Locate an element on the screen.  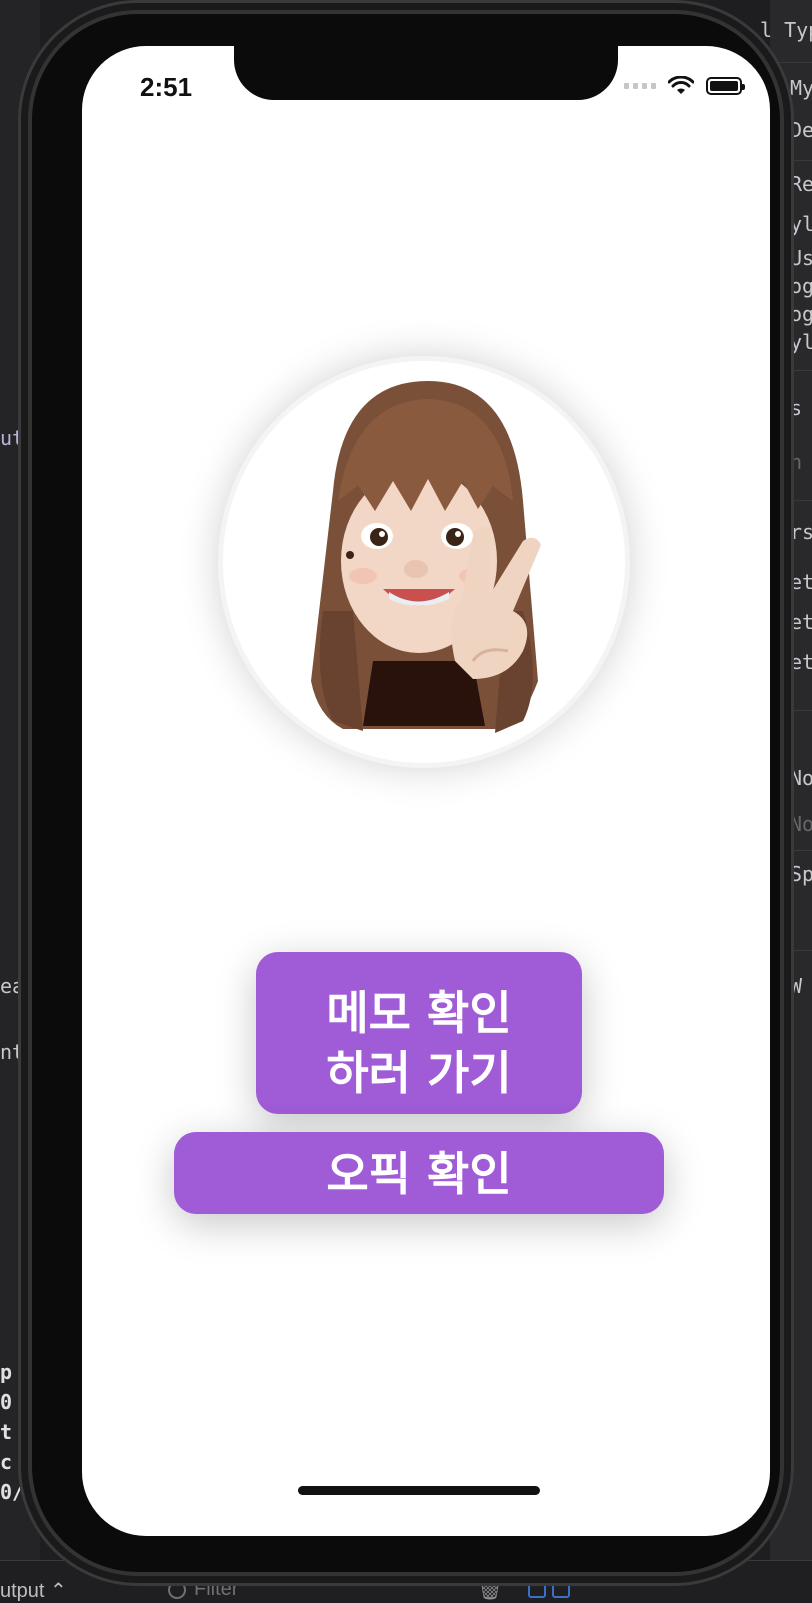
status-time: 2:51 is located at coordinates (166, 87).